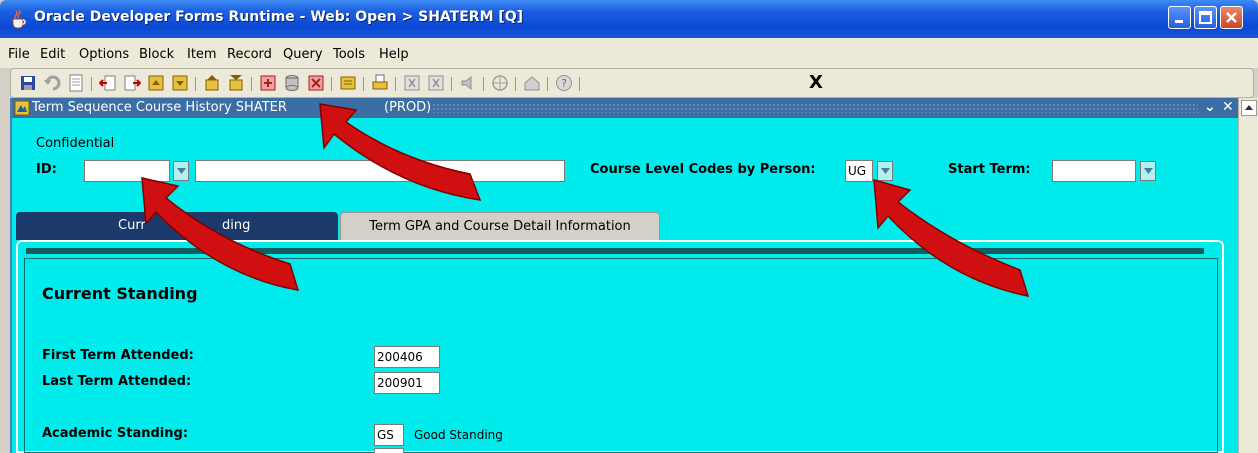 Image resolution: width=1258 pixels, height=453 pixels. I want to click on academic-standing-desc: Good Standing, so click(458, 435).